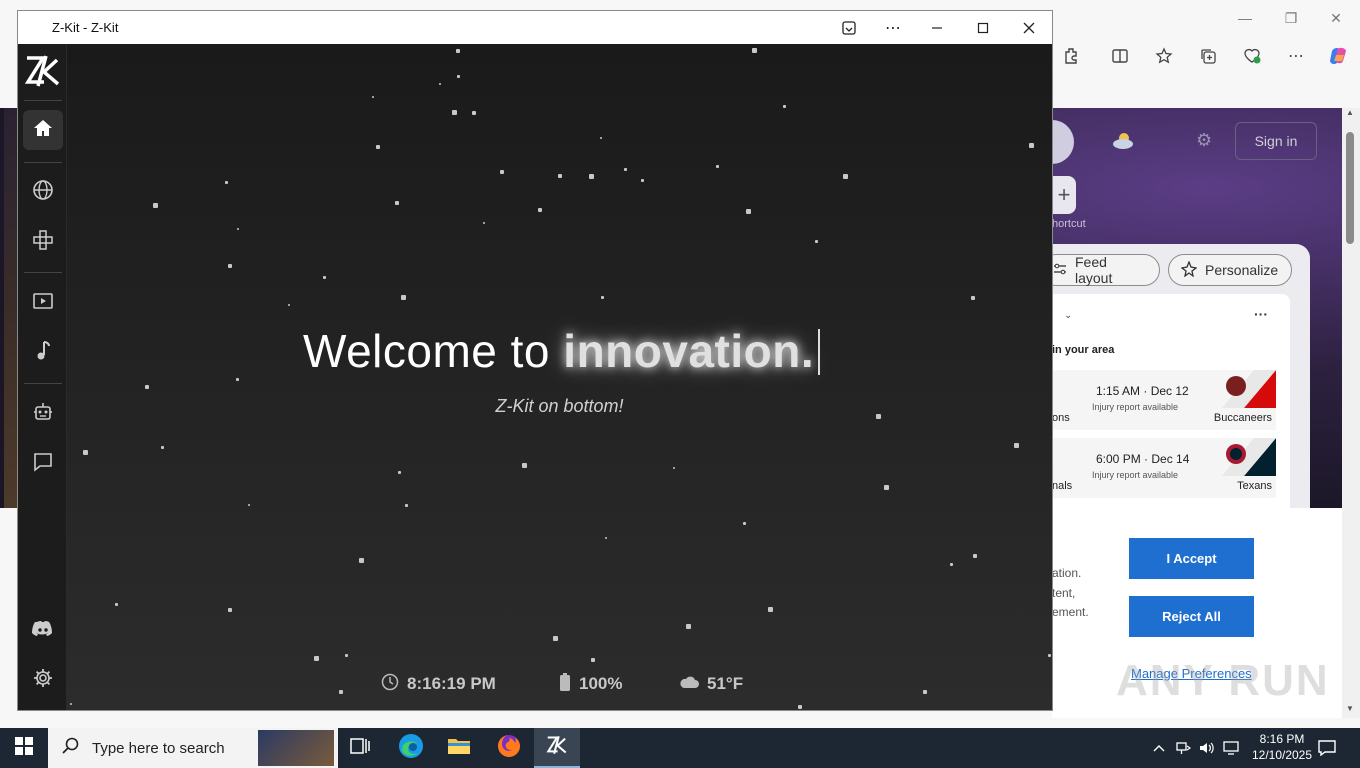  What do you see at coordinates (1339, 56) in the screenshot?
I see `copilot-icon` at bounding box center [1339, 56].